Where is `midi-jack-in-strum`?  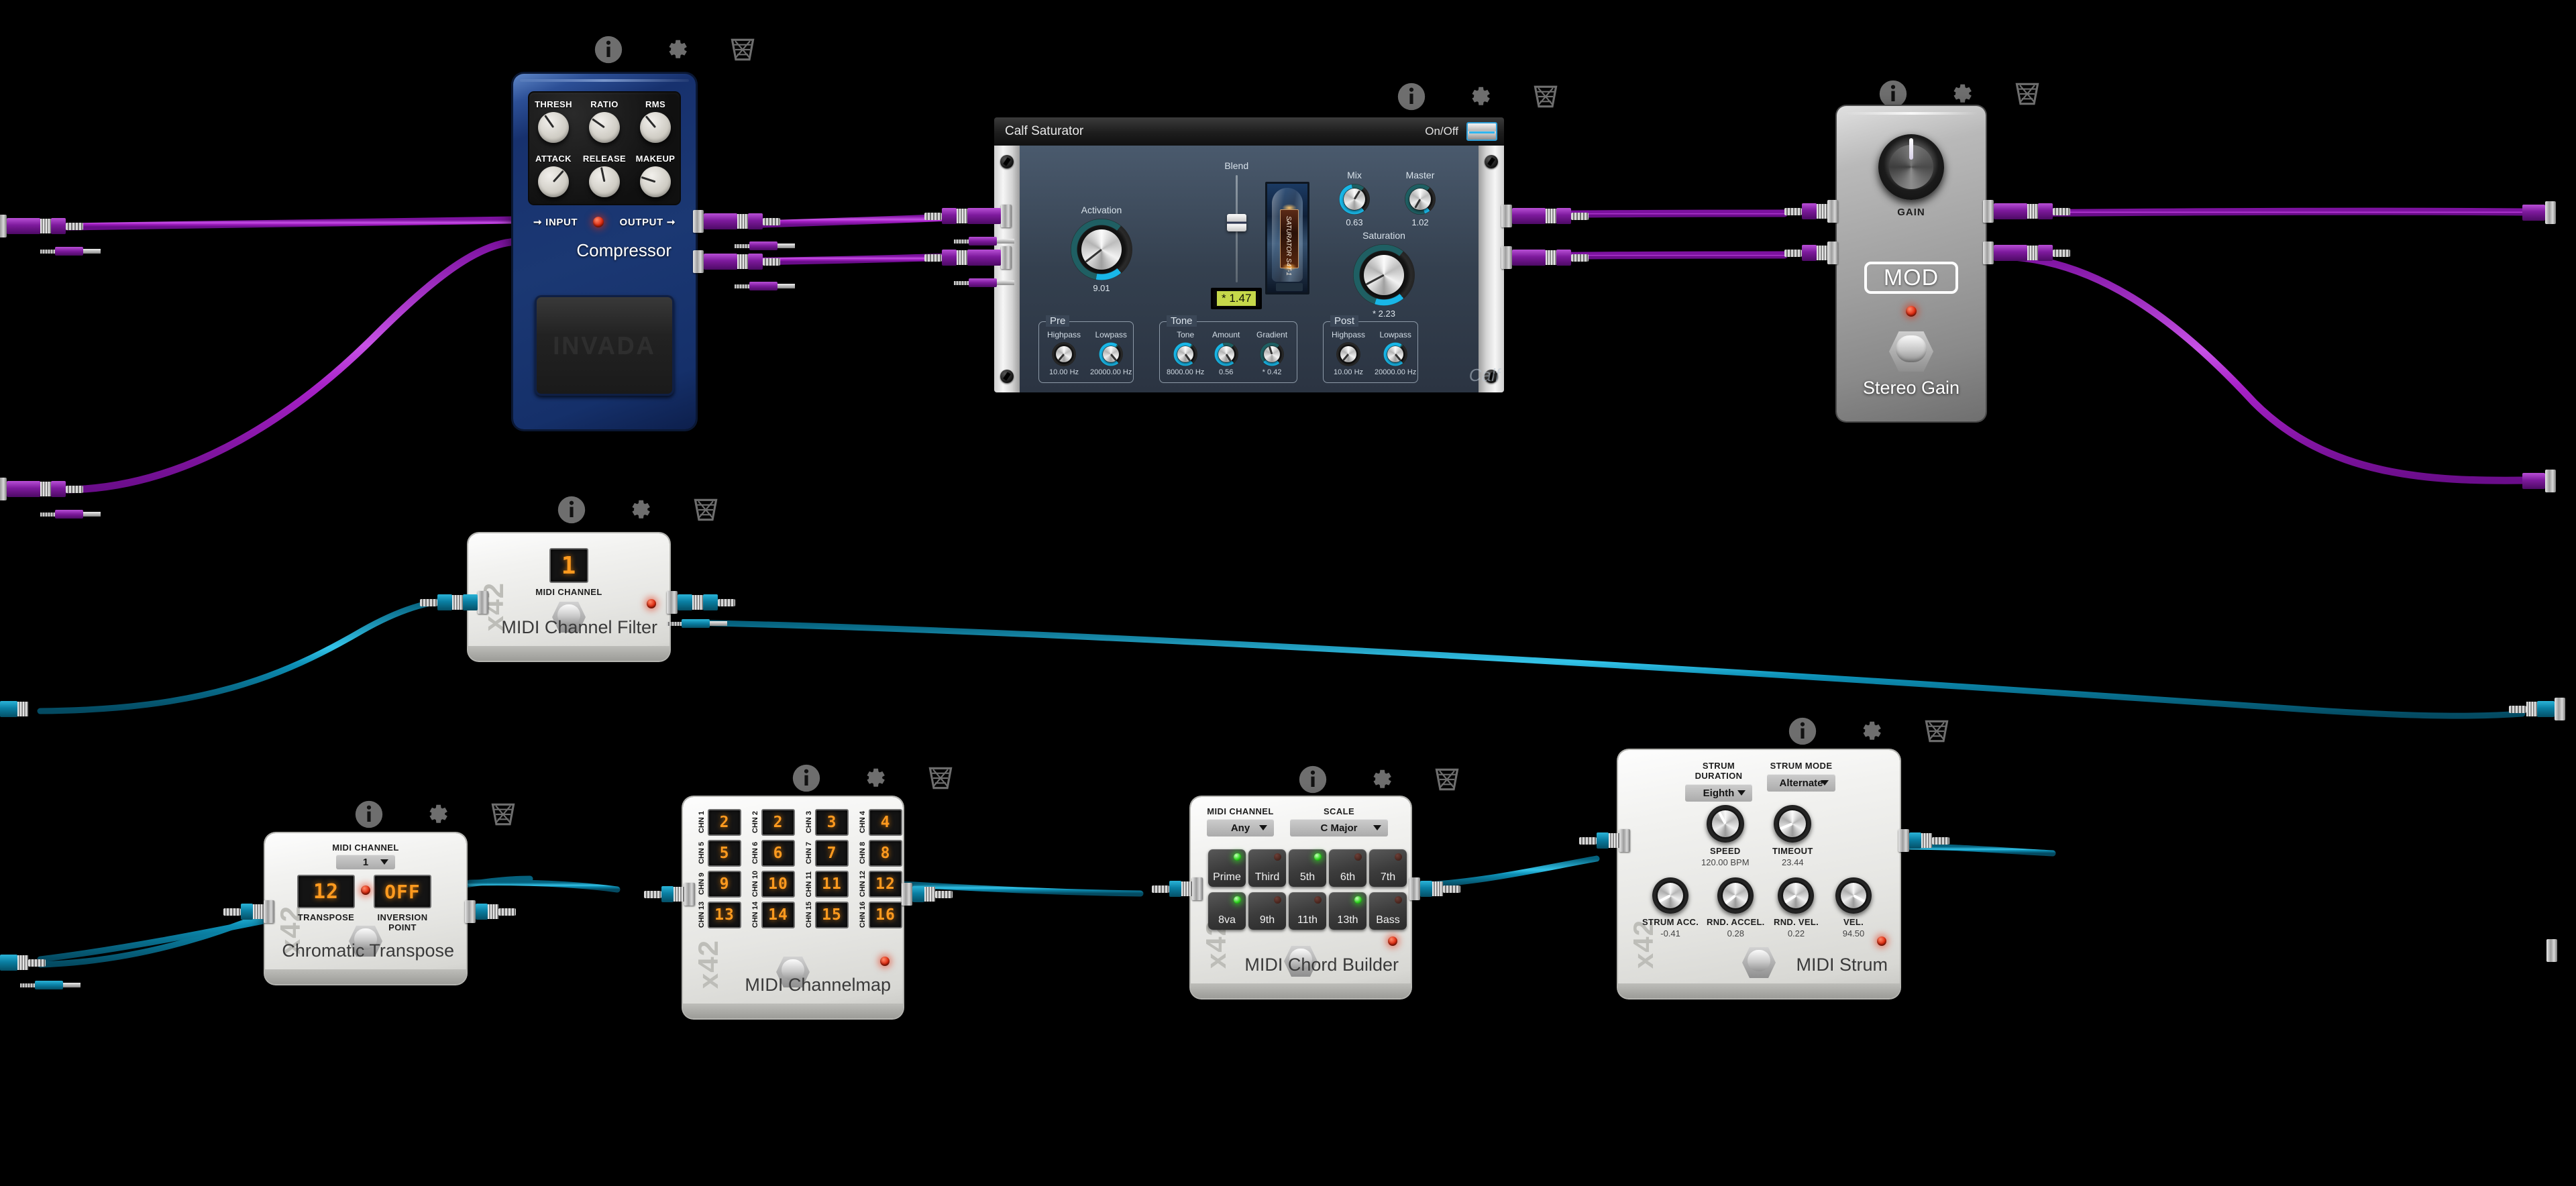 midi-jack-in-strum is located at coordinates (1604, 840).